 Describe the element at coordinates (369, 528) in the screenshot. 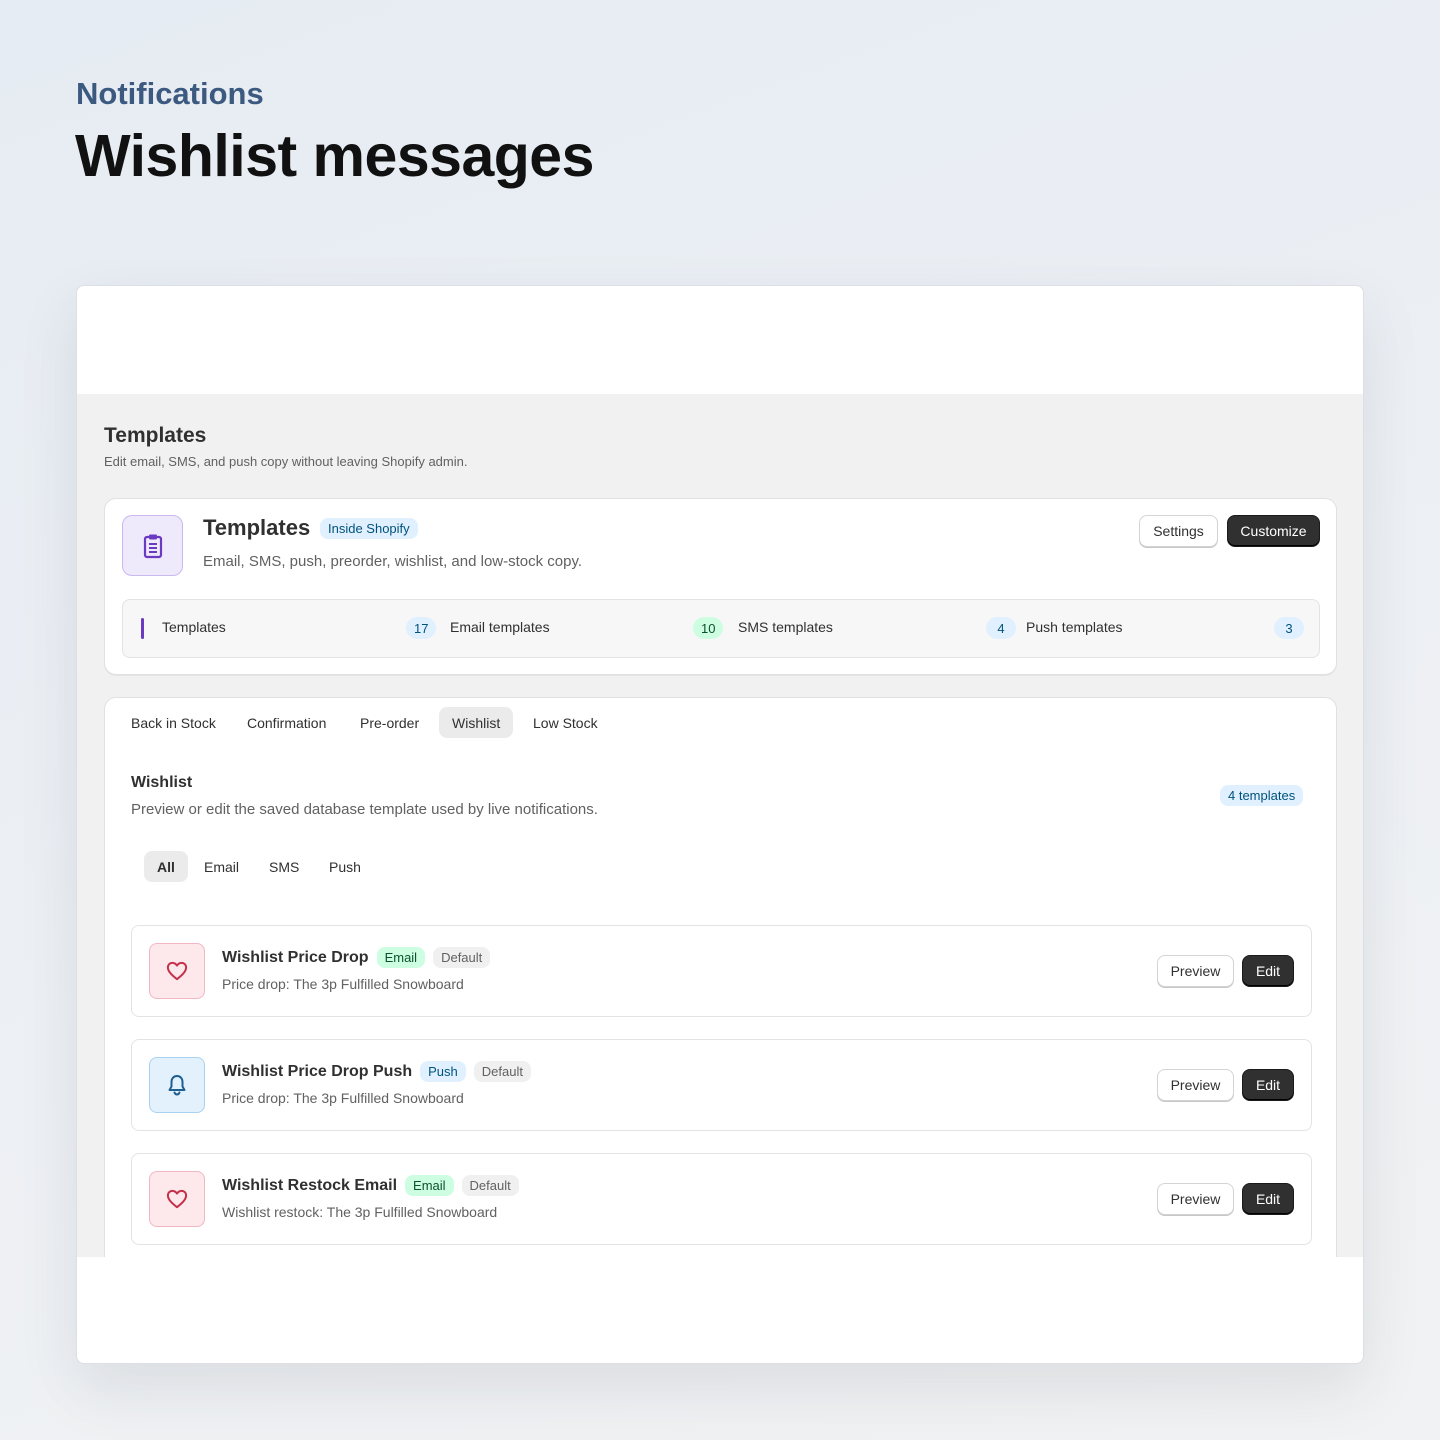

I see `inside-shopify-badge: Inside Shopify` at that location.